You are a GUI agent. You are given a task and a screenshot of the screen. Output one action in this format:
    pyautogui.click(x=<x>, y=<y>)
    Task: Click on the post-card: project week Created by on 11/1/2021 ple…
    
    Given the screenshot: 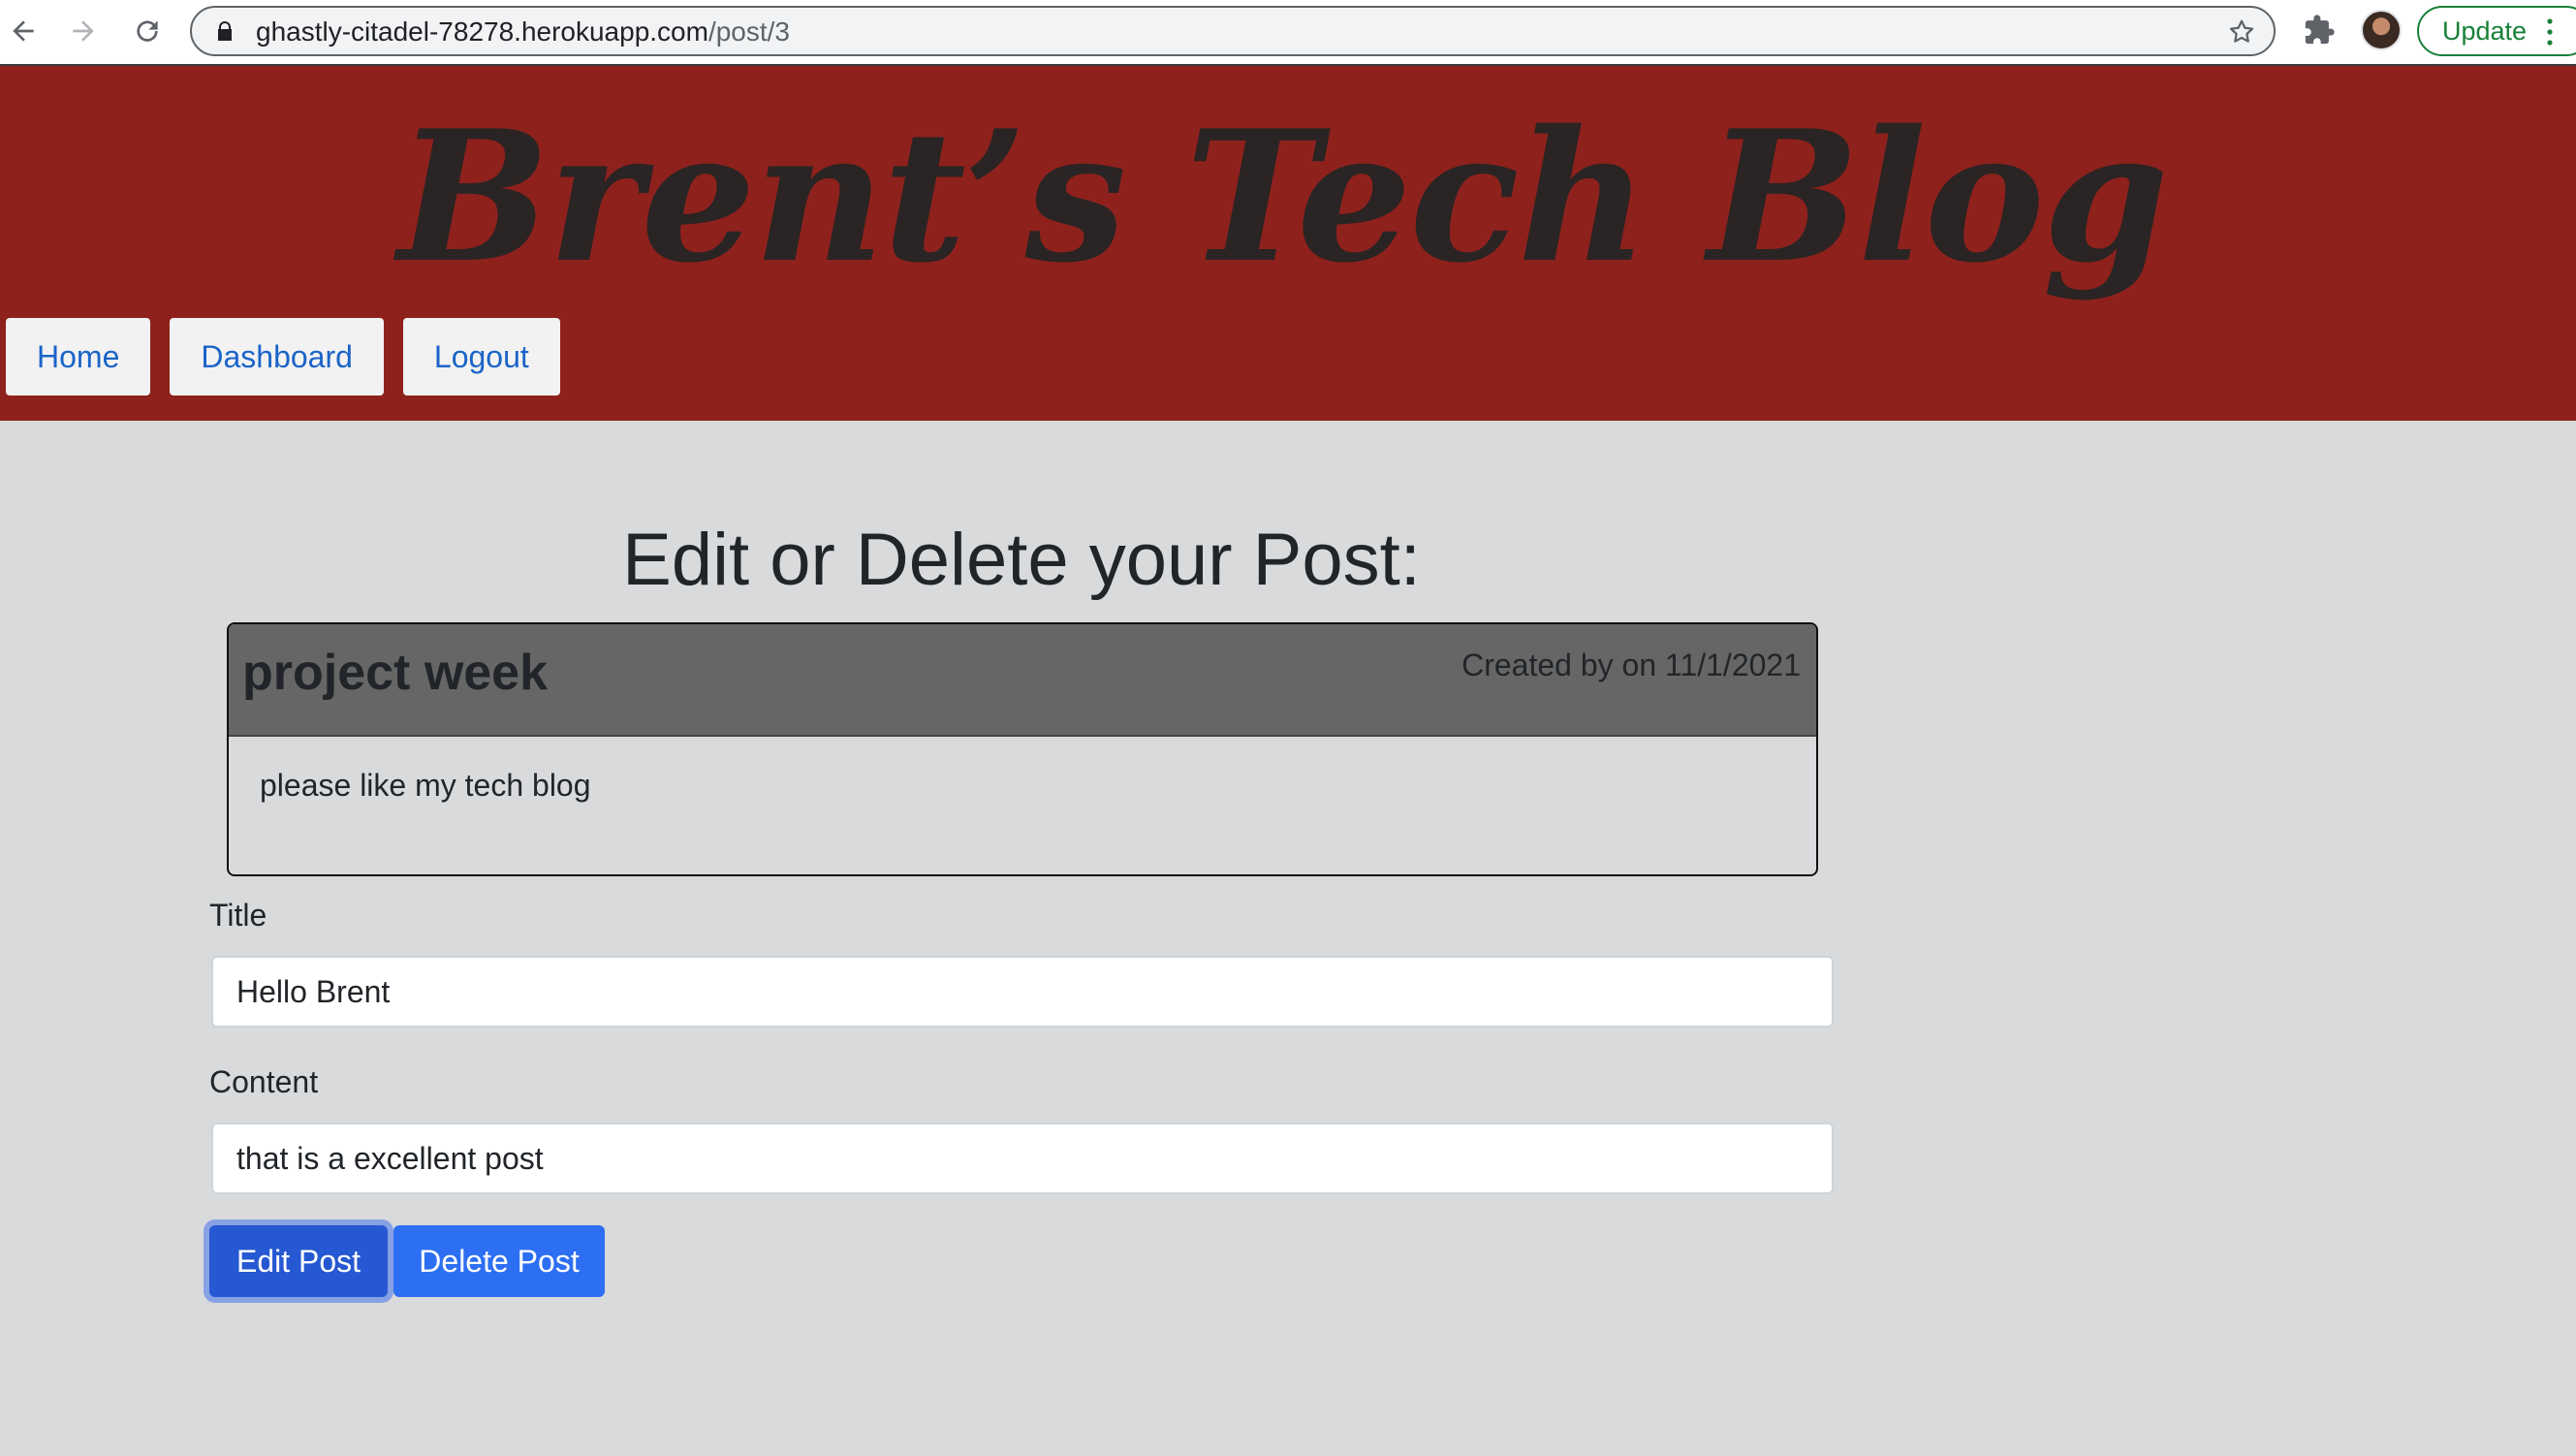 What is the action you would take?
    pyautogui.click(x=1022, y=749)
    